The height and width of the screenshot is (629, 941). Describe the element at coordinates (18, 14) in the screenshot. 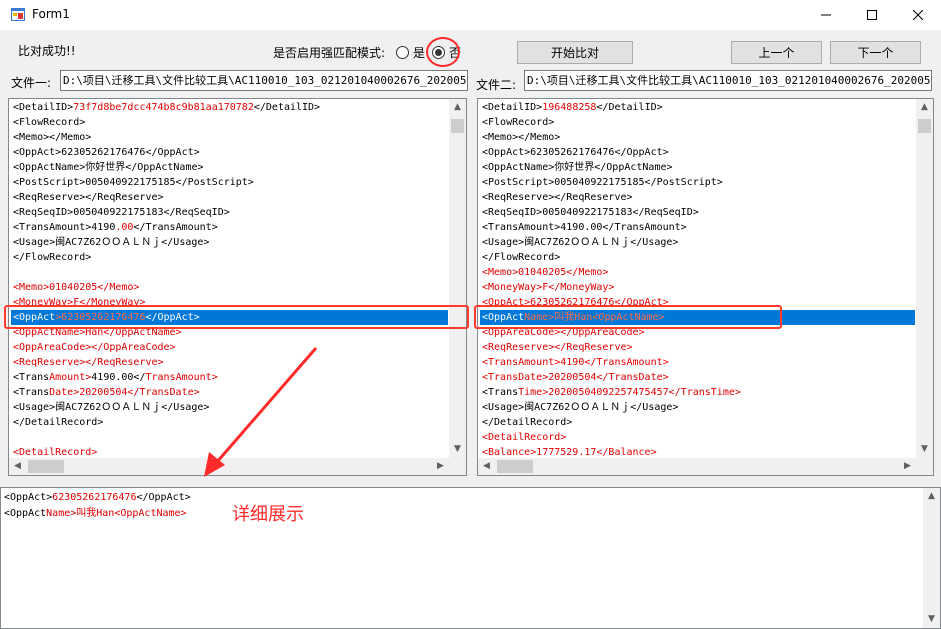

I see `app-icon` at that location.